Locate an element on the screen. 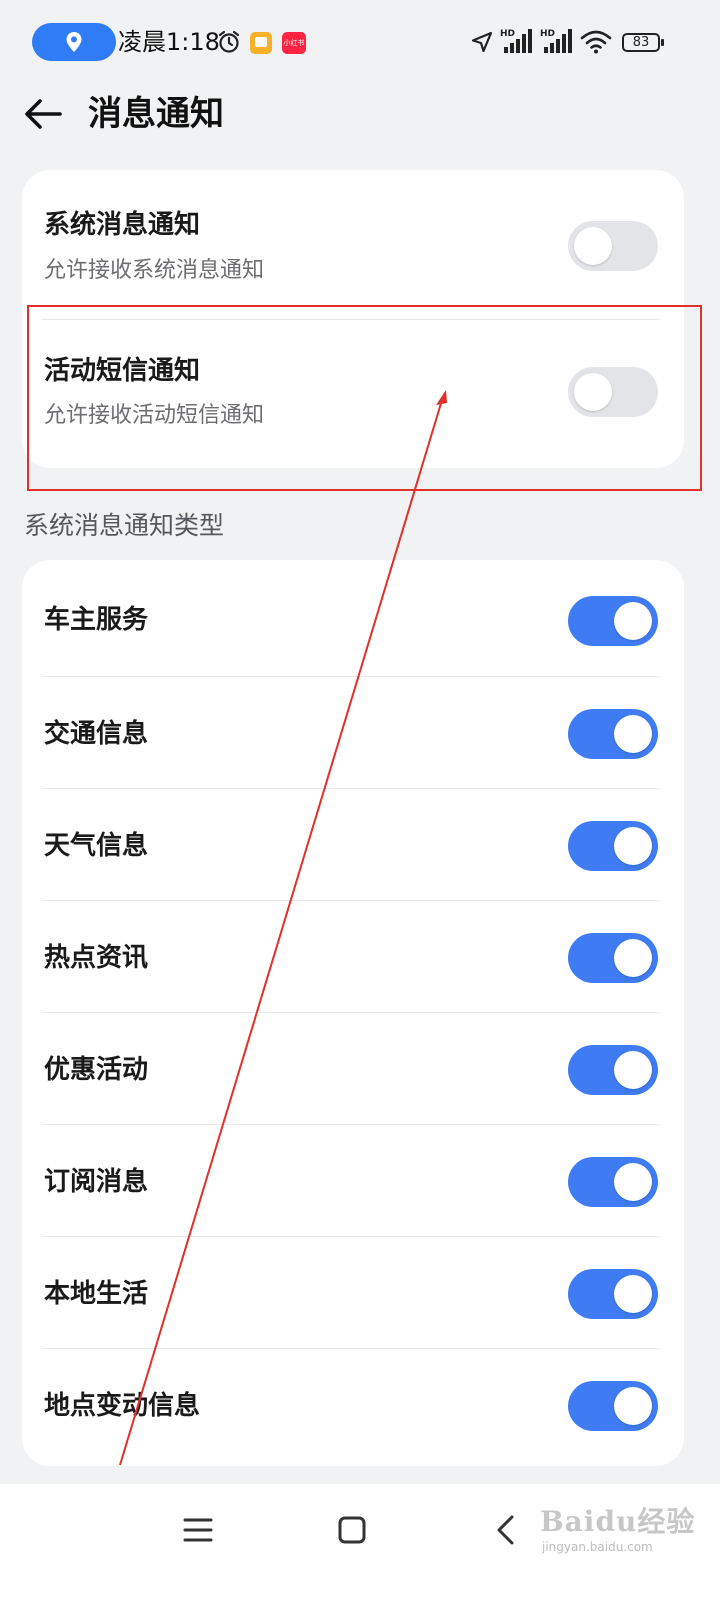  wifi-icon is located at coordinates (596, 42).